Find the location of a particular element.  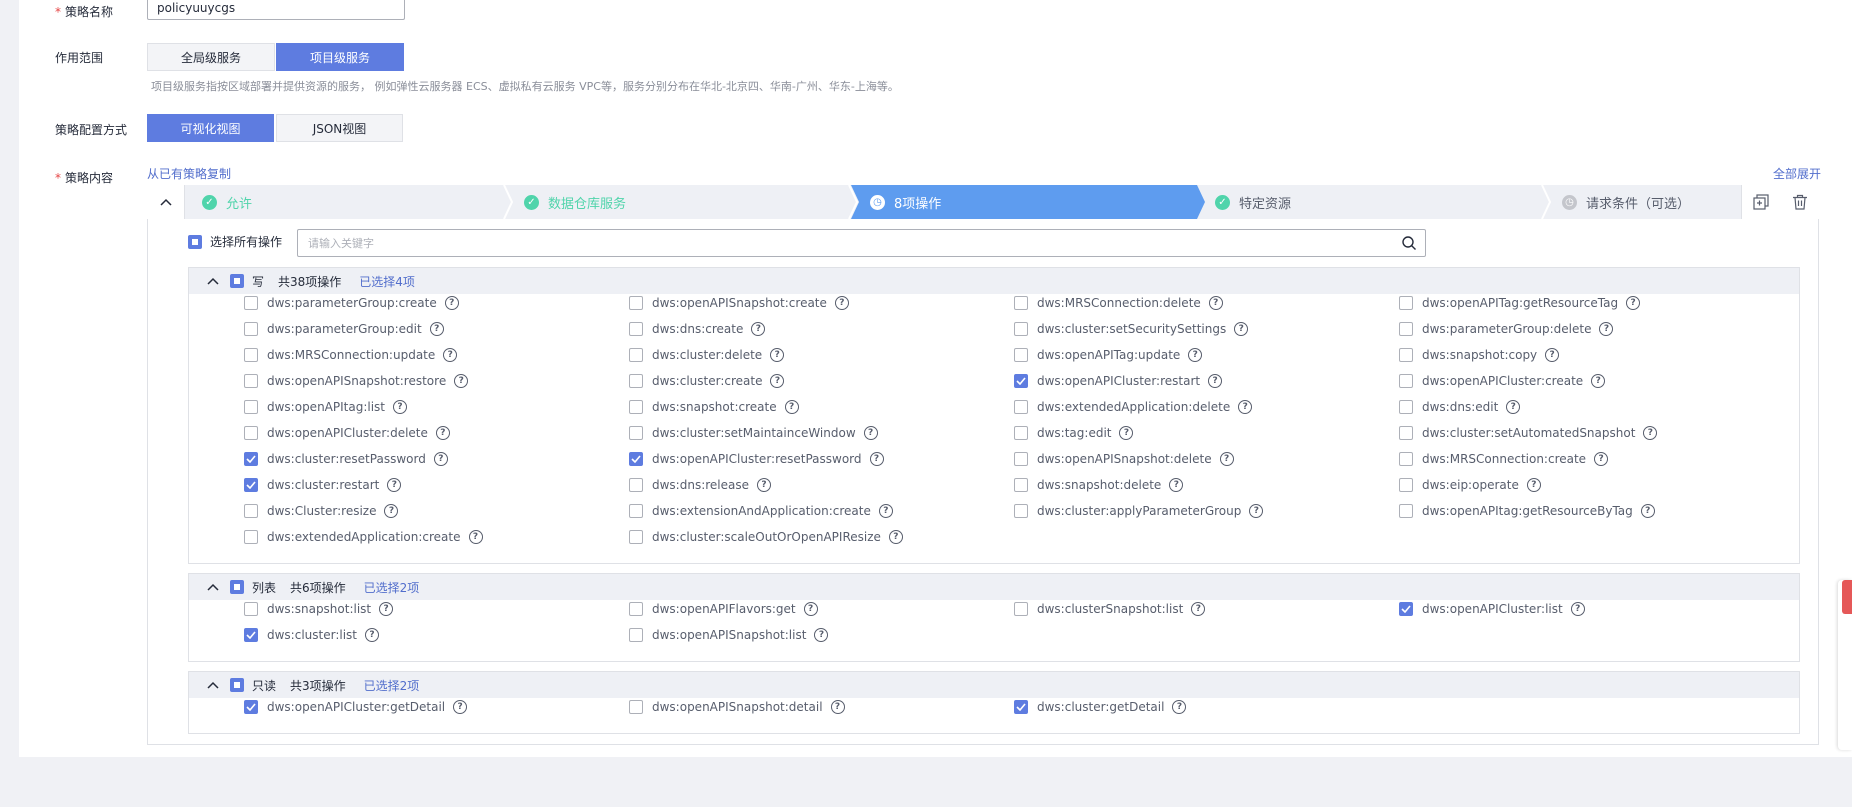

action-item: dws:parameterGroup:delete? is located at coordinates (1506, 329).